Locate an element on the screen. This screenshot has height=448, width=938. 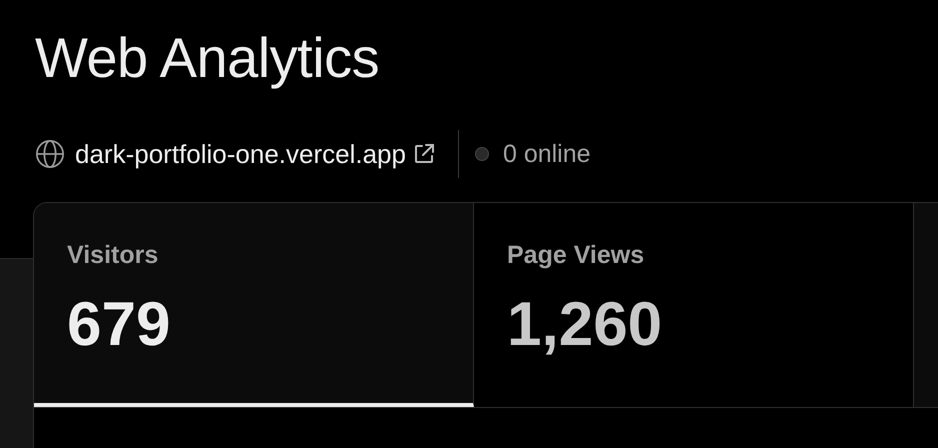
globe-icon is located at coordinates (50, 154).